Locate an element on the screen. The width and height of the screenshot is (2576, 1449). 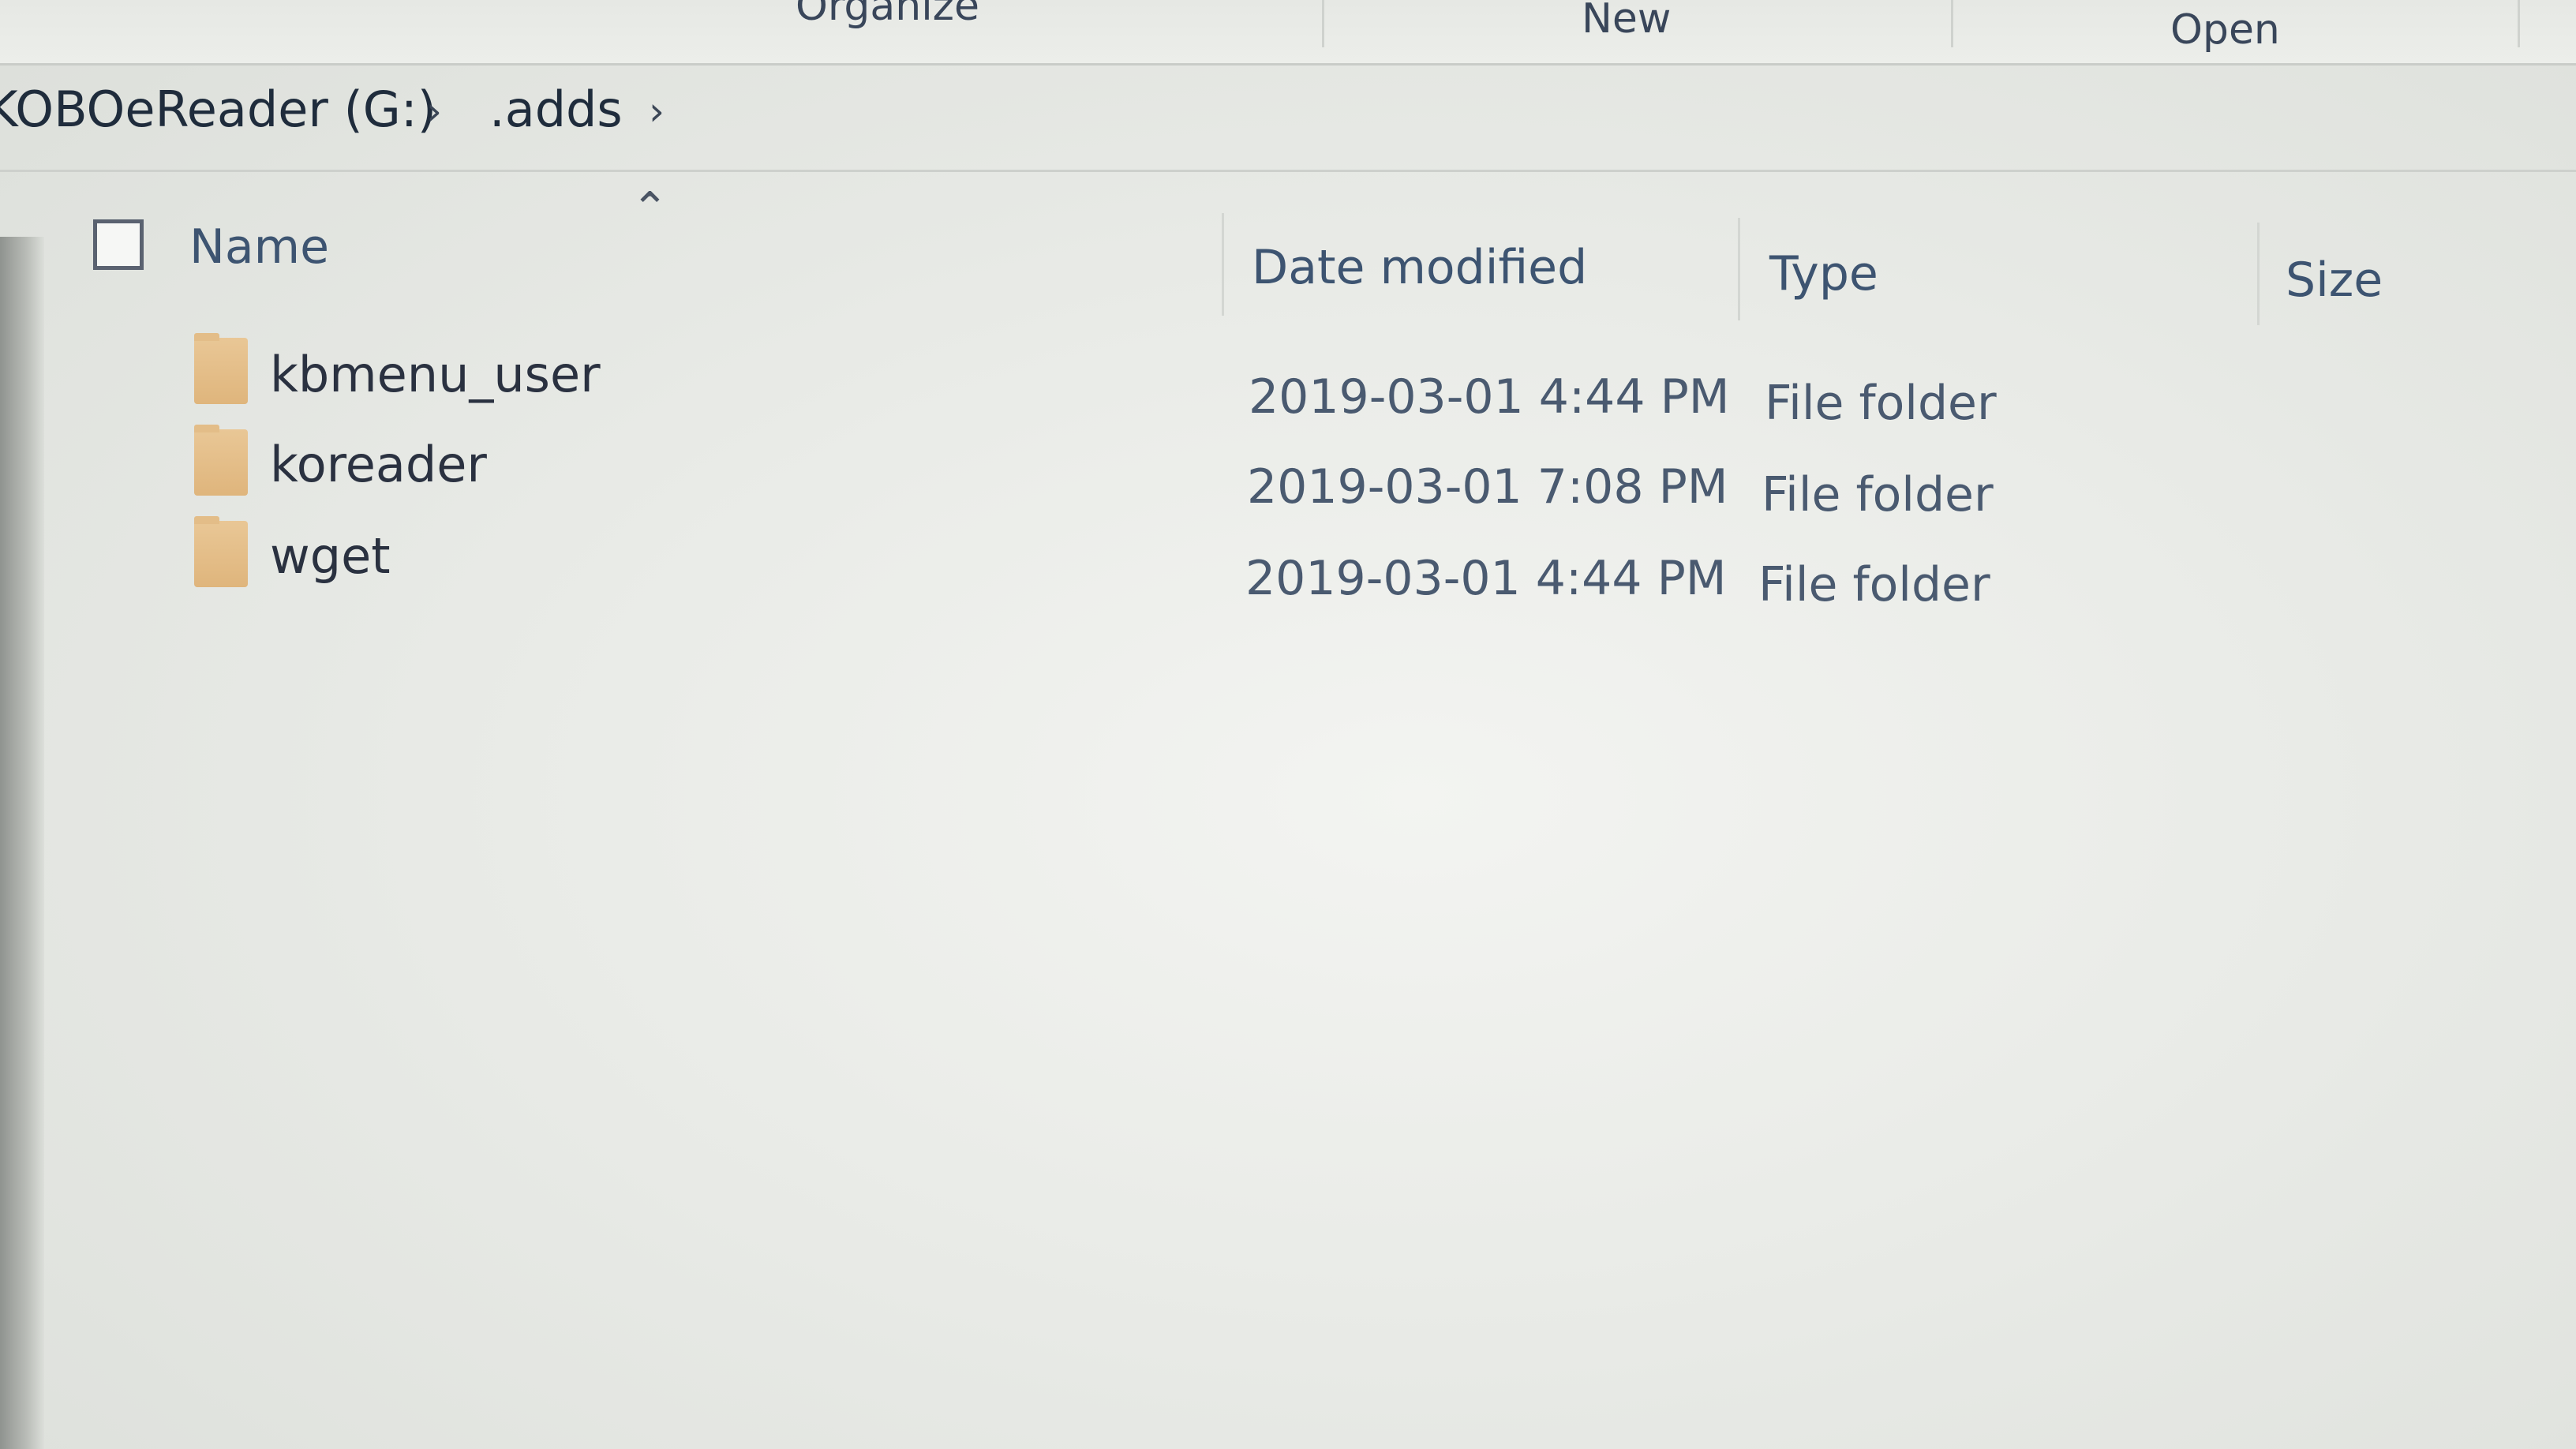
ribbon: Organize New Open is located at coordinates (1288, 33).